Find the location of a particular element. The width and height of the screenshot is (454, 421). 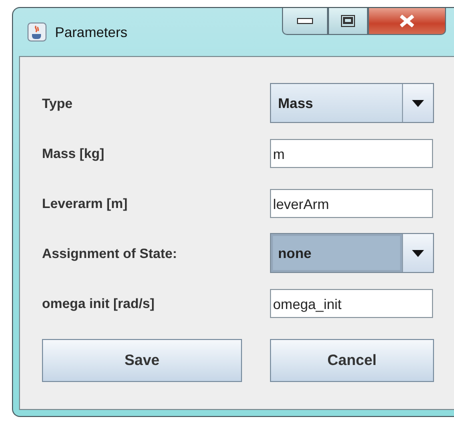

window-title: Parameters is located at coordinates (91, 32).